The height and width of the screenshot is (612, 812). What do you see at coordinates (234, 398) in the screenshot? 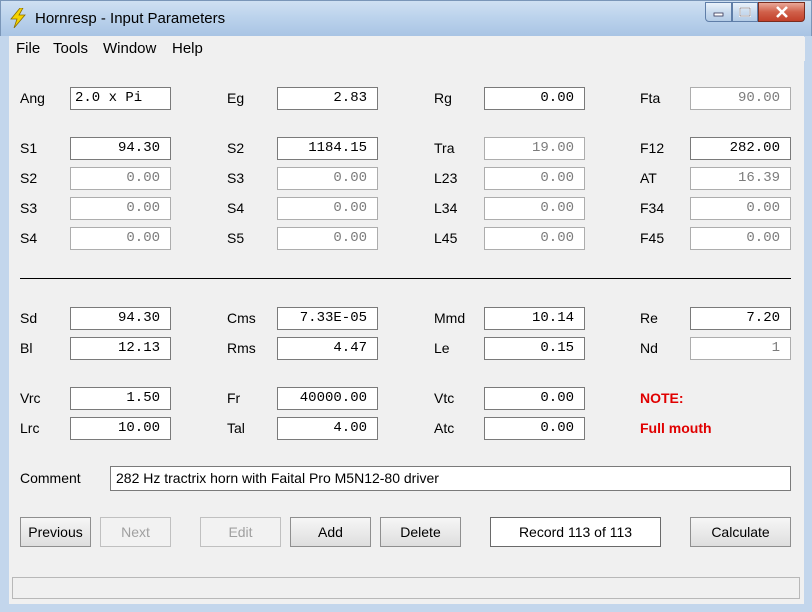
I see `fr-label: Fr` at bounding box center [234, 398].